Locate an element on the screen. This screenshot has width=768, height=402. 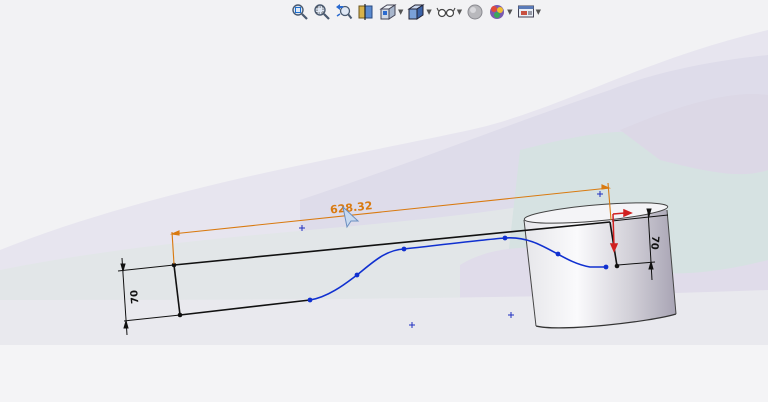
previous-view-icon is located at coordinates (344, 12).